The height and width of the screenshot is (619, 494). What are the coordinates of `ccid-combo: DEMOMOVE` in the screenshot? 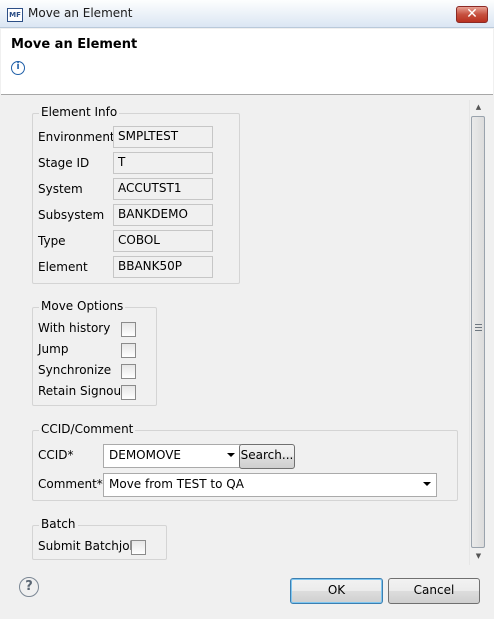 It's located at (172, 456).